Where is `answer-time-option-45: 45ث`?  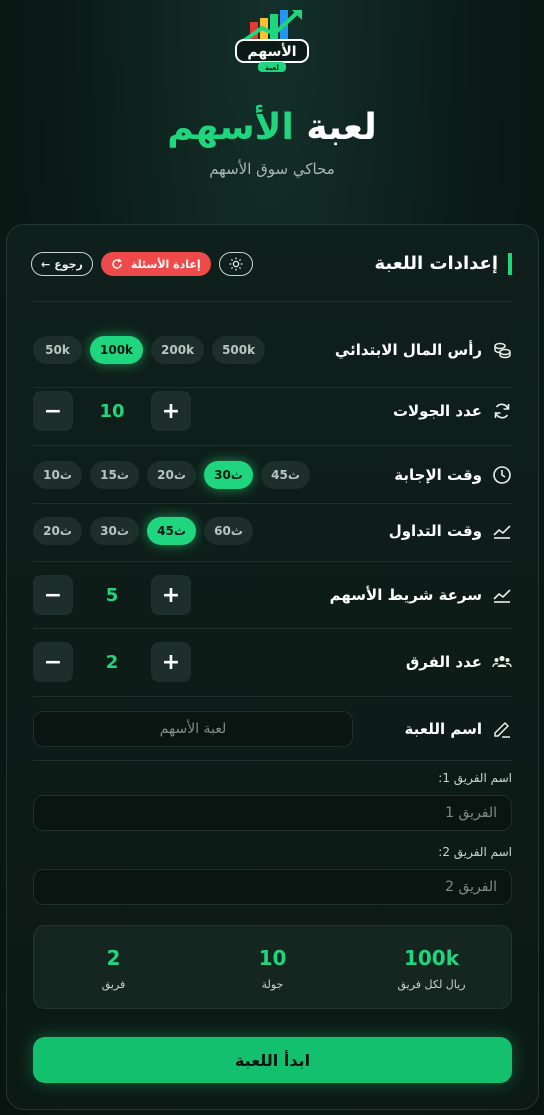 answer-time-option-45: 45ث is located at coordinates (285, 475).